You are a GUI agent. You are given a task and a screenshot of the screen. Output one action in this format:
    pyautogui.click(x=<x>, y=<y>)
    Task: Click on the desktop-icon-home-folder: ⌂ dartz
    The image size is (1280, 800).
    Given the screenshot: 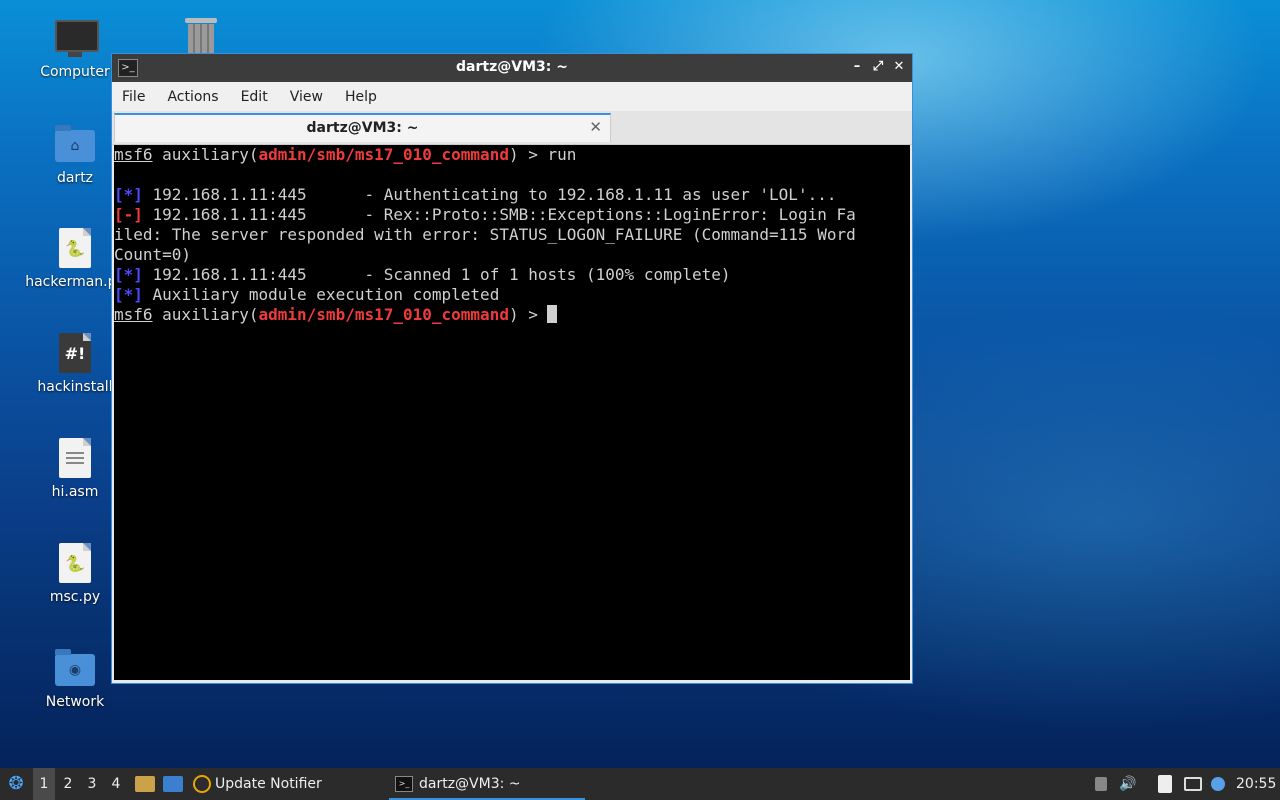 What is the action you would take?
    pyautogui.click(x=75, y=154)
    